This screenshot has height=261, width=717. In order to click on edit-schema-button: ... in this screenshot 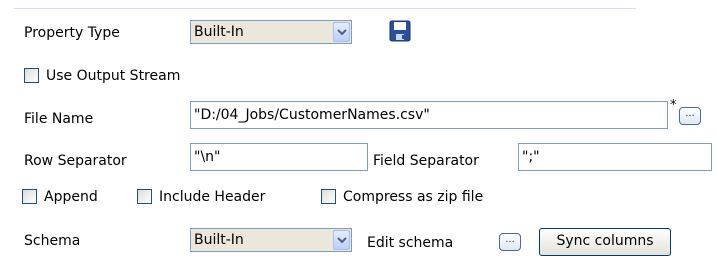, I will do `click(510, 242)`.